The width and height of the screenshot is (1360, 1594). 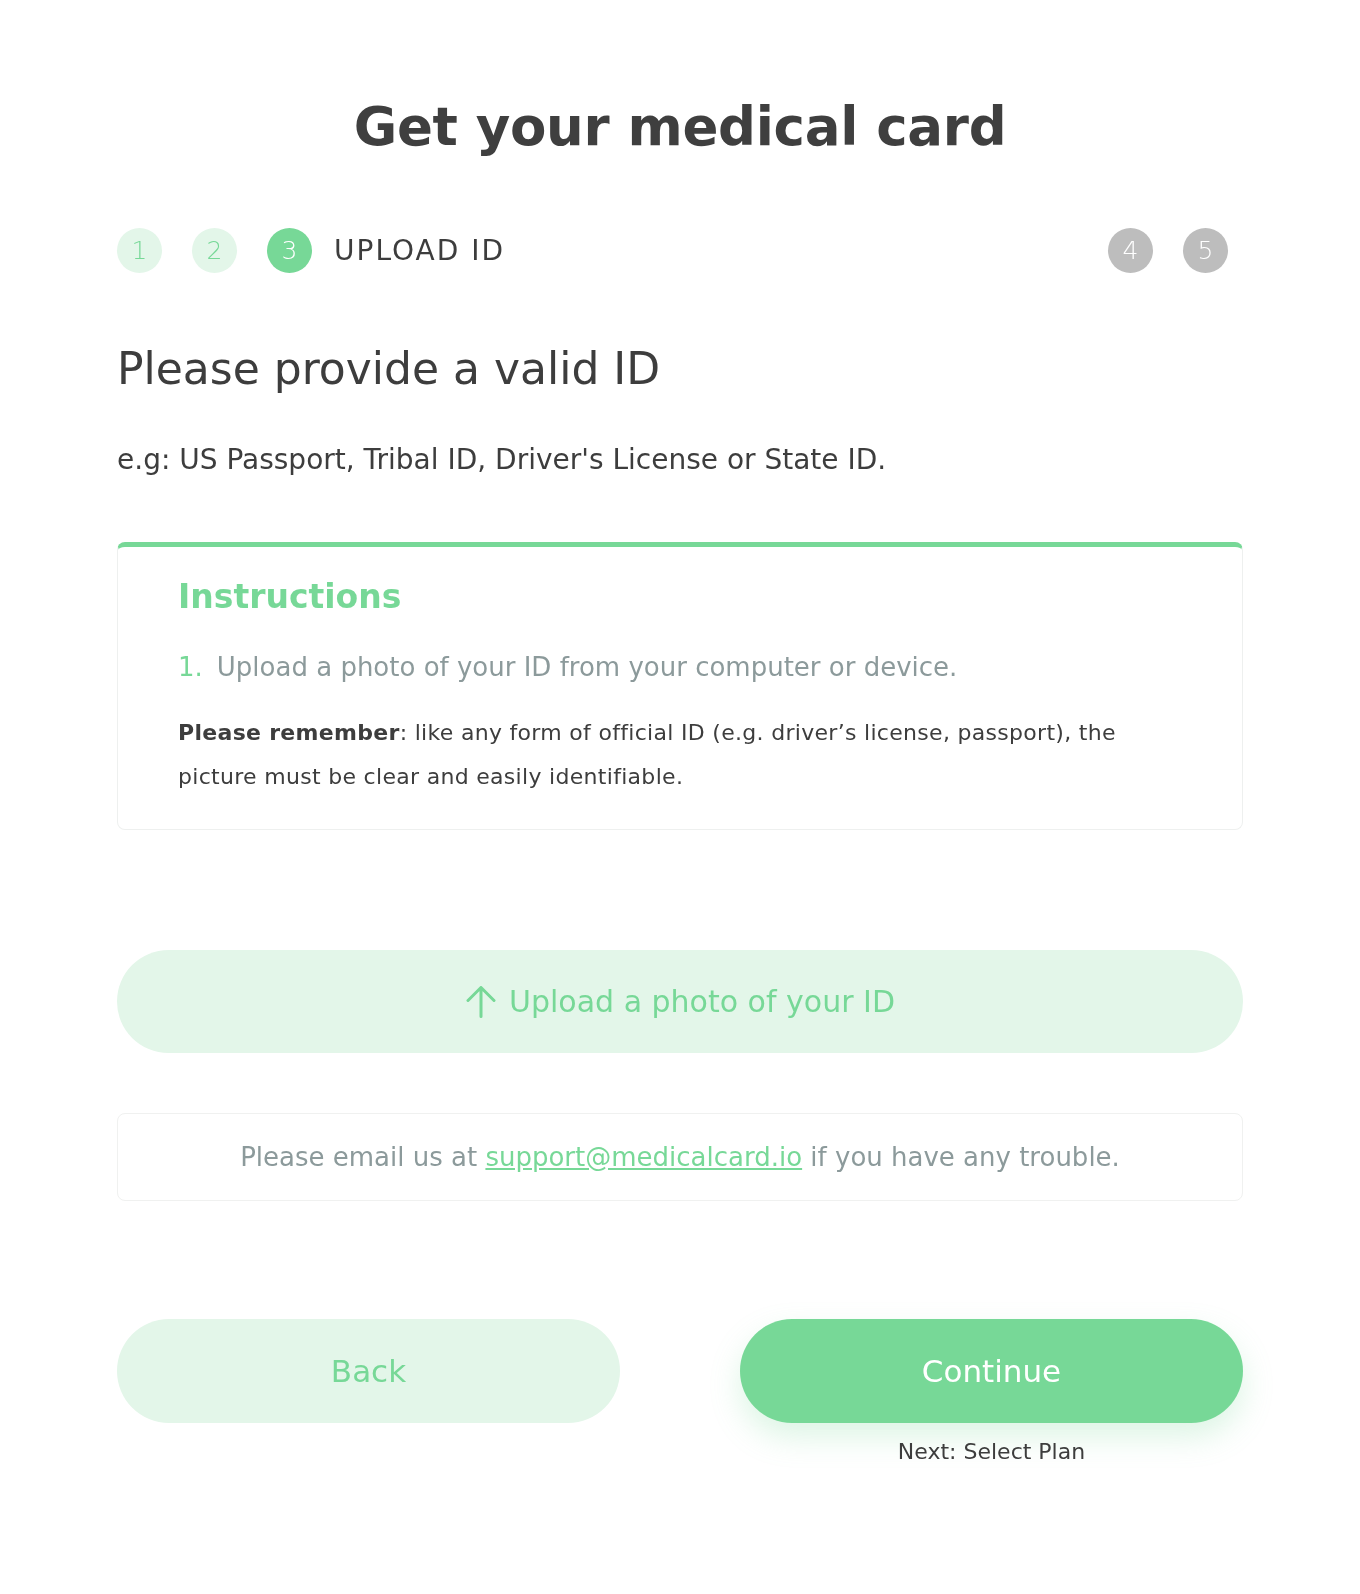 I want to click on step-number: 1, so click(x=139, y=250).